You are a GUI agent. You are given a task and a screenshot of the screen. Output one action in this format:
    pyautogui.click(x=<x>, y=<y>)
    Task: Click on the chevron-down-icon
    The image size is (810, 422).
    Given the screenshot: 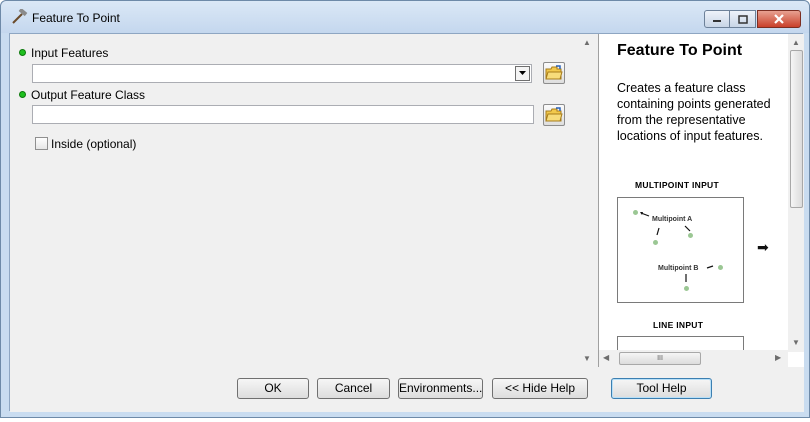 What is the action you would take?
    pyautogui.click(x=522, y=73)
    